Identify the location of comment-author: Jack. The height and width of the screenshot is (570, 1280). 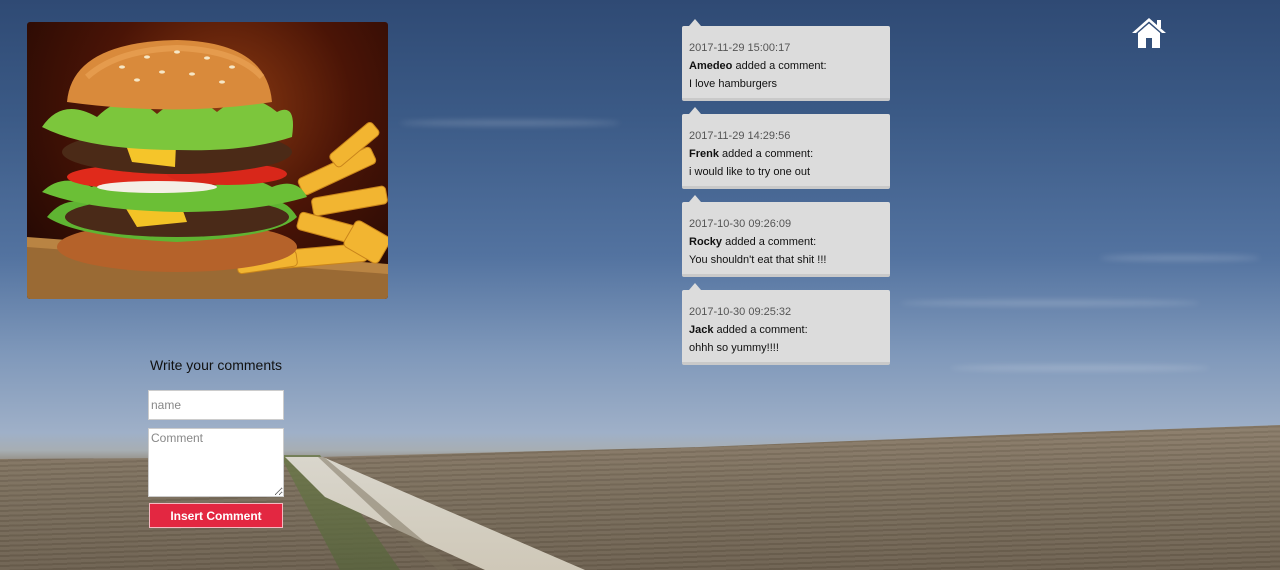
(701, 330).